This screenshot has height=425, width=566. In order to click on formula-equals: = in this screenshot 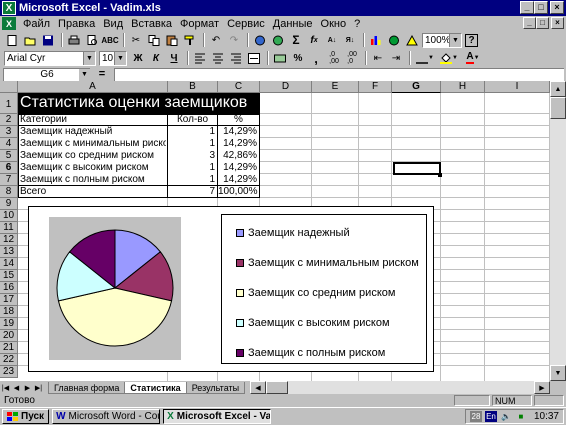, I will do `click(102, 74)`.